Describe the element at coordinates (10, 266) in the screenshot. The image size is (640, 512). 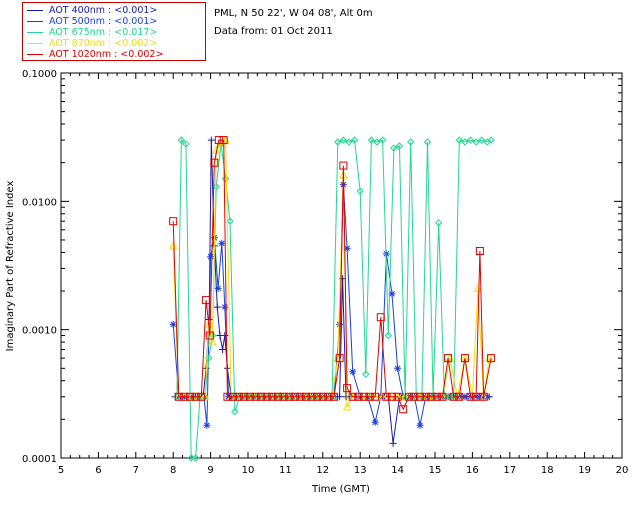
I see `y-axis-label: Imaginary Part of Refractive Index` at that location.